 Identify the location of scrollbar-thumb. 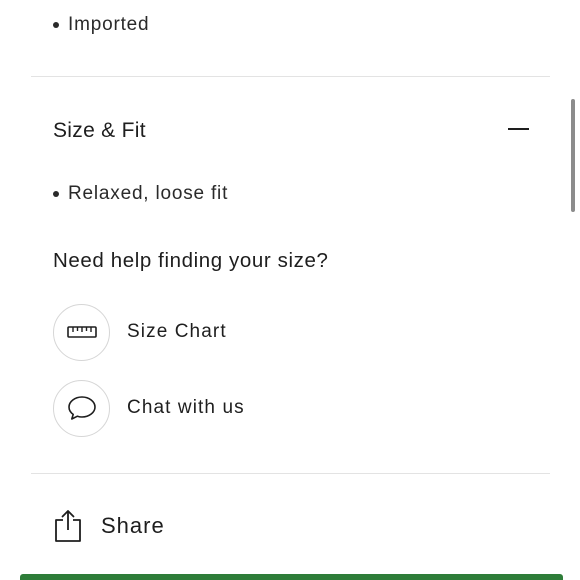
(573, 155).